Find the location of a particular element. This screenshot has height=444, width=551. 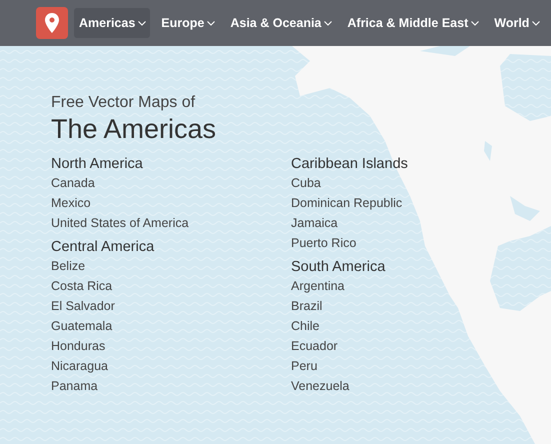

country-link: Jamaica is located at coordinates (314, 223).